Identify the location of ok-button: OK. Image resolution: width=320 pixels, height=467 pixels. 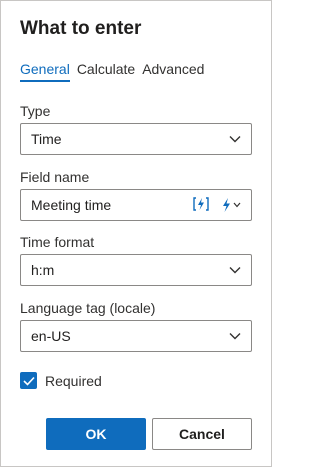
(96, 434).